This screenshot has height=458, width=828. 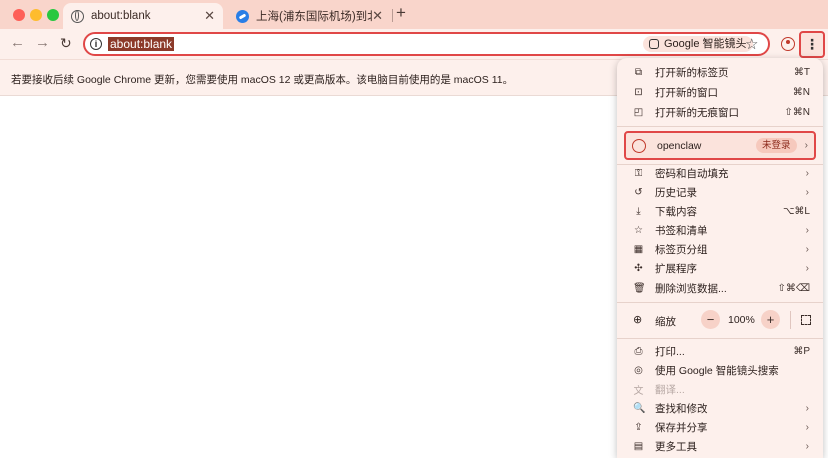 I want to click on tab-title: 上海(浦东国际机场)到北京(大兴, so click(x=314, y=17).